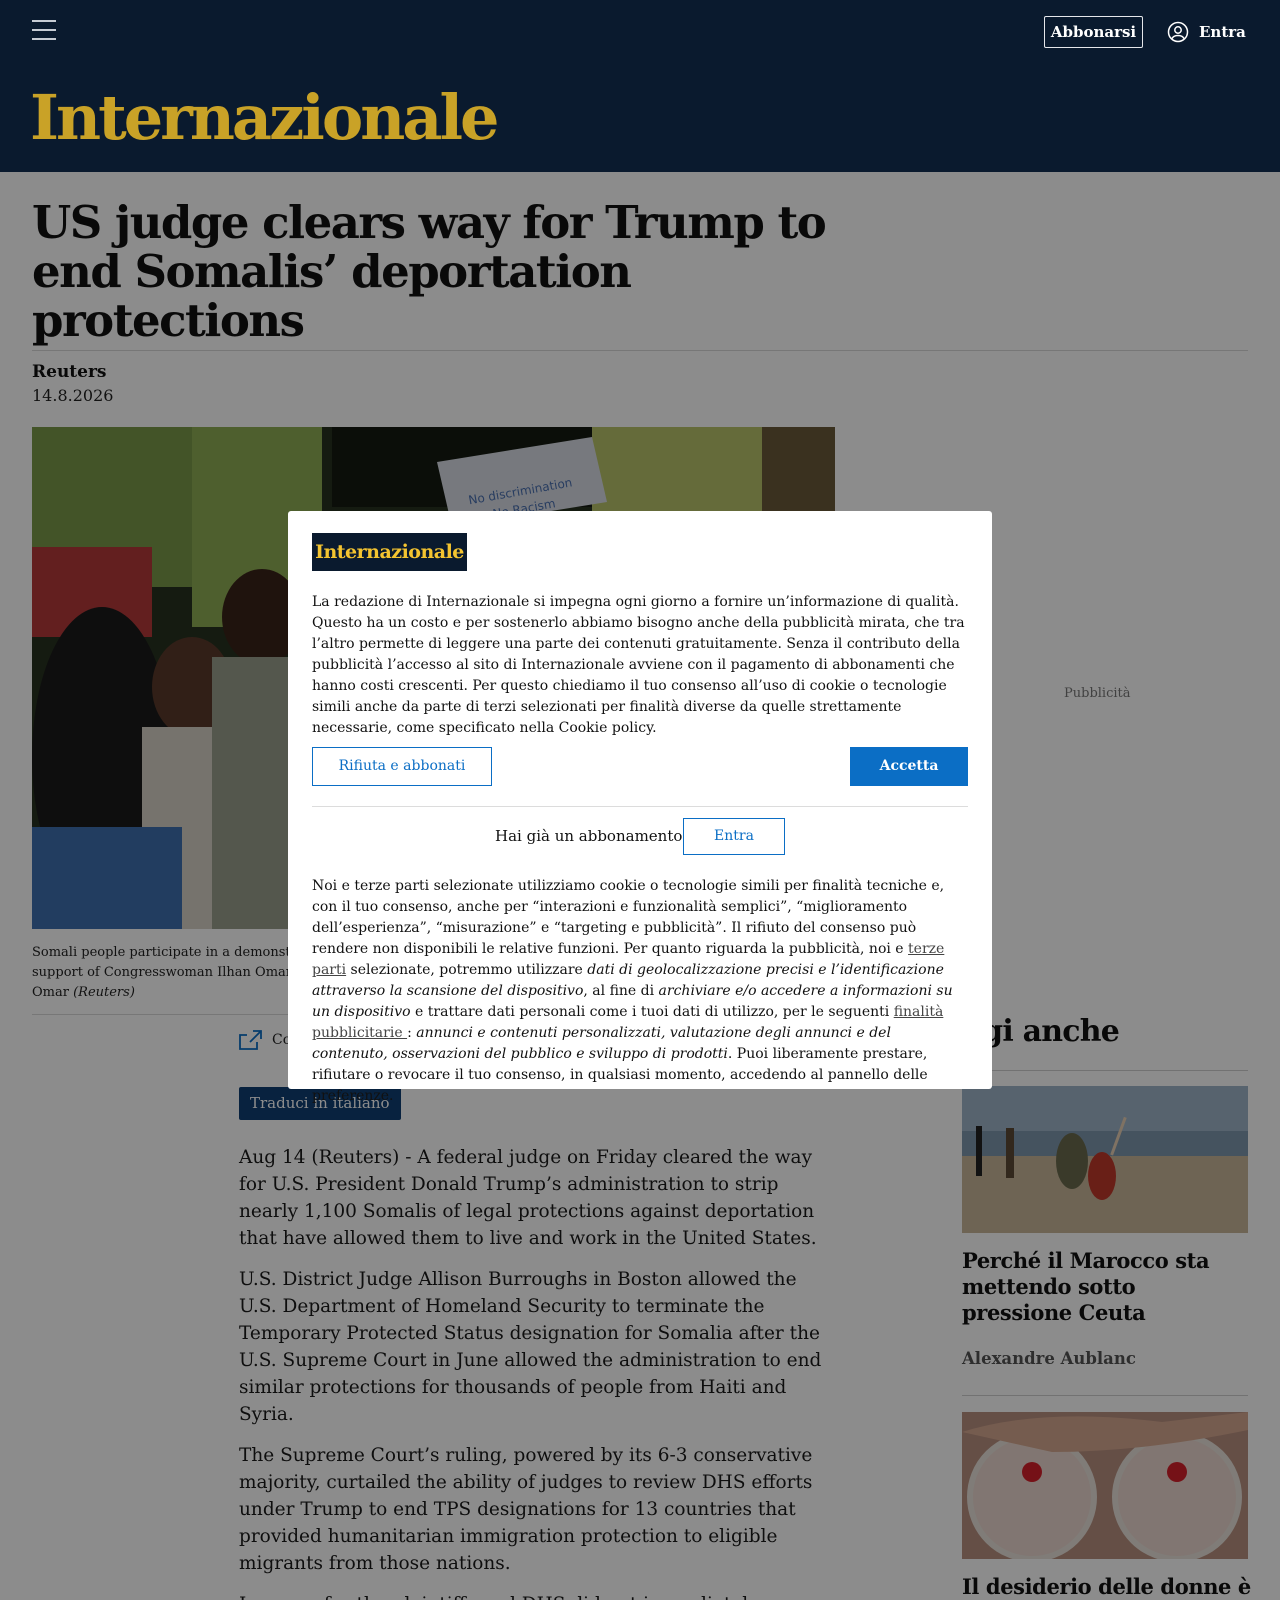  What do you see at coordinates (640, 86) in the screenshot?
I see `site-header: Abbonarsi Entra Internazionale` at bounding box center [640, 86].